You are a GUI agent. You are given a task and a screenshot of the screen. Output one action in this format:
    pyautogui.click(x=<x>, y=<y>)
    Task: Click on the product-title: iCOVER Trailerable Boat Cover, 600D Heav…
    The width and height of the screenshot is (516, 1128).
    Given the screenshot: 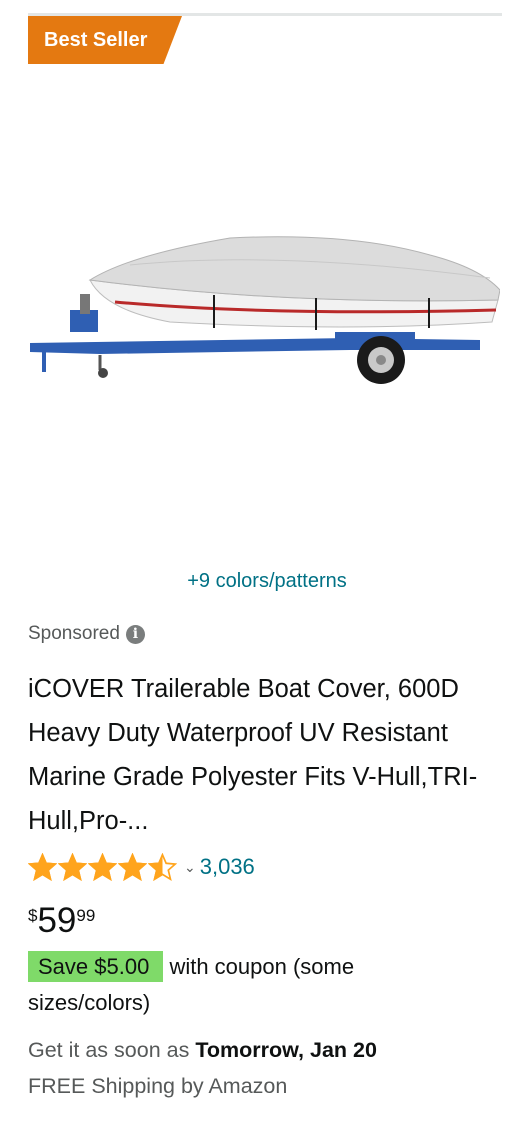 What is the action you would take?
    pyautogui.click(x=263, y=755)
    